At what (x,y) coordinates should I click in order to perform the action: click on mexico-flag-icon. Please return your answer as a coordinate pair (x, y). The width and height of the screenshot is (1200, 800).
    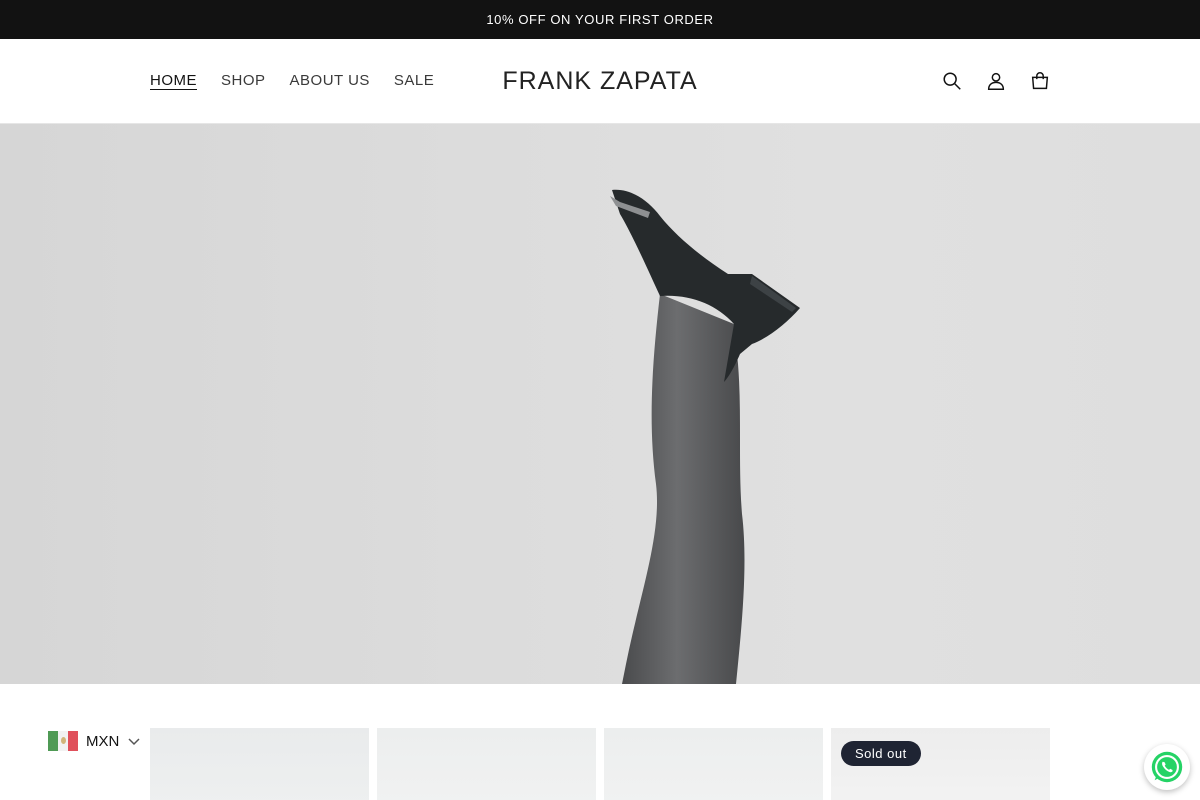
    Looking at the image, I should click on (63, 741).